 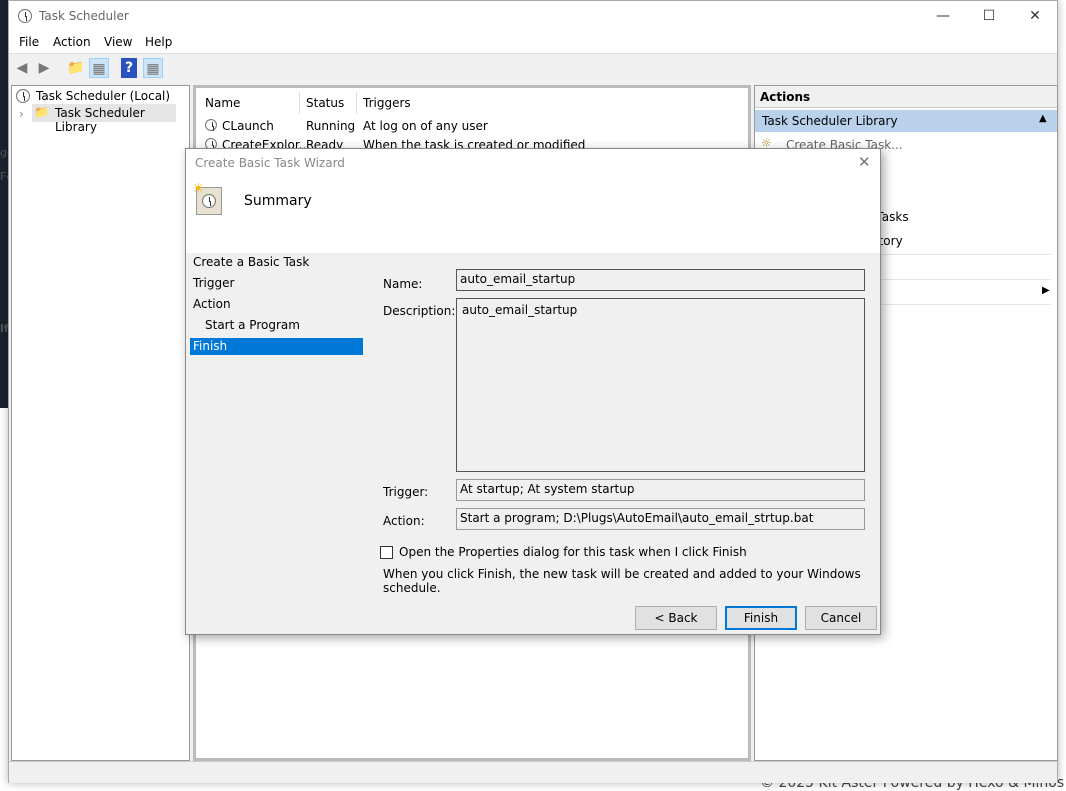 I want to click on tree-item-library: 📁 Task Scheduler Library, so click(x=104, y=119).